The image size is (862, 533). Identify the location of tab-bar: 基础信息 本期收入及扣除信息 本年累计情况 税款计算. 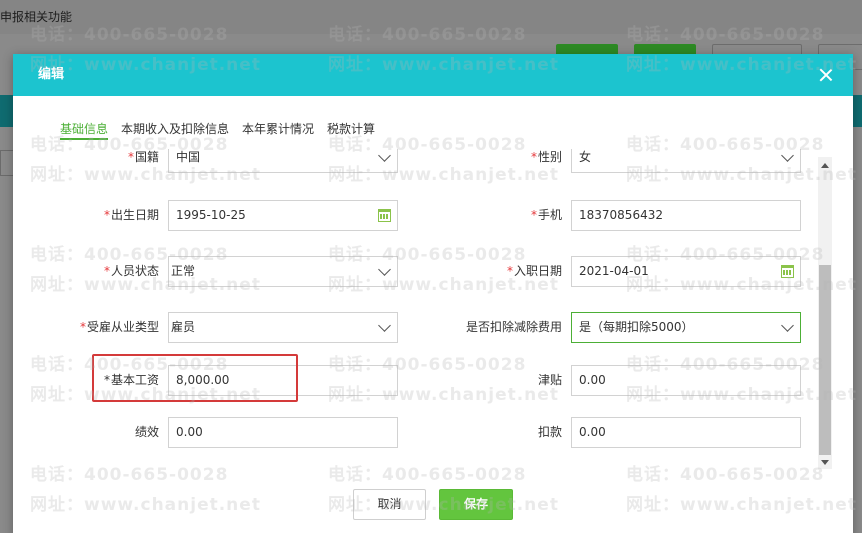
(224, 130).